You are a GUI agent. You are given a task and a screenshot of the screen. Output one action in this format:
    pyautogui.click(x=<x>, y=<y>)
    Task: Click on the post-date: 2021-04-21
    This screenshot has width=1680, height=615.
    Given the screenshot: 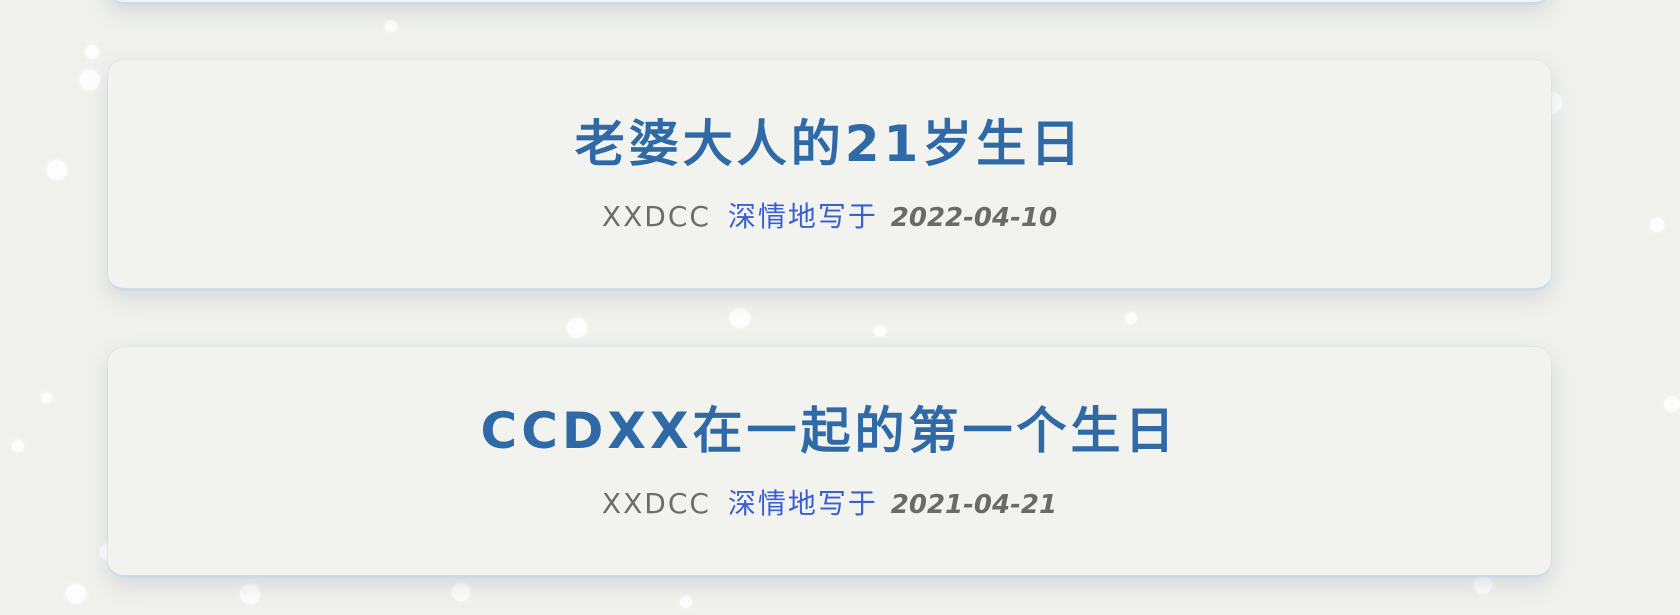 What is the action you would take?
    pyautogui.click(x=974, y=505)
    